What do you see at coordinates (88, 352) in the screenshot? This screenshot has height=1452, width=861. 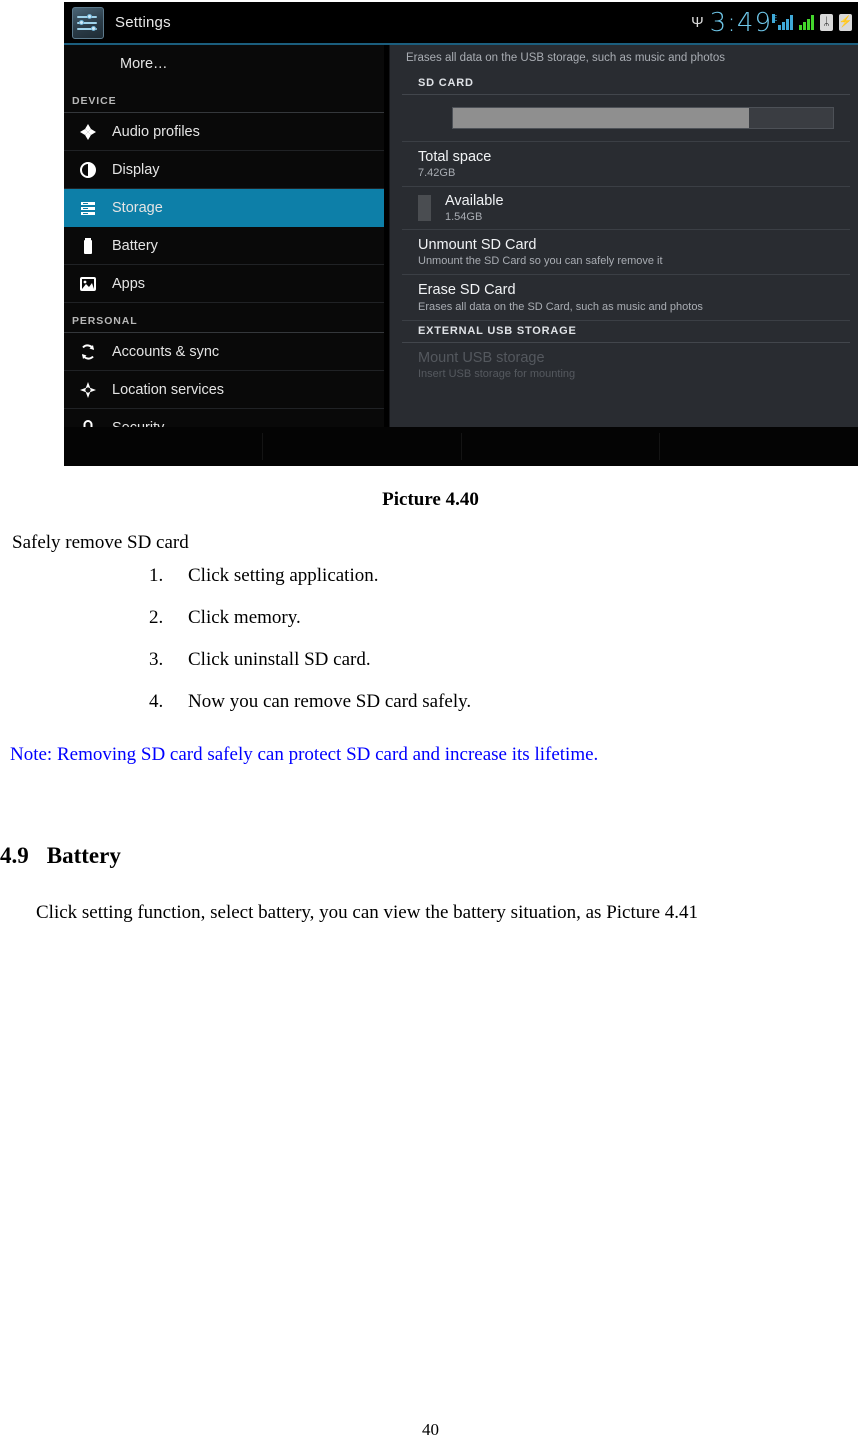 I see `sync-icon` at bounding box center [88, 352].